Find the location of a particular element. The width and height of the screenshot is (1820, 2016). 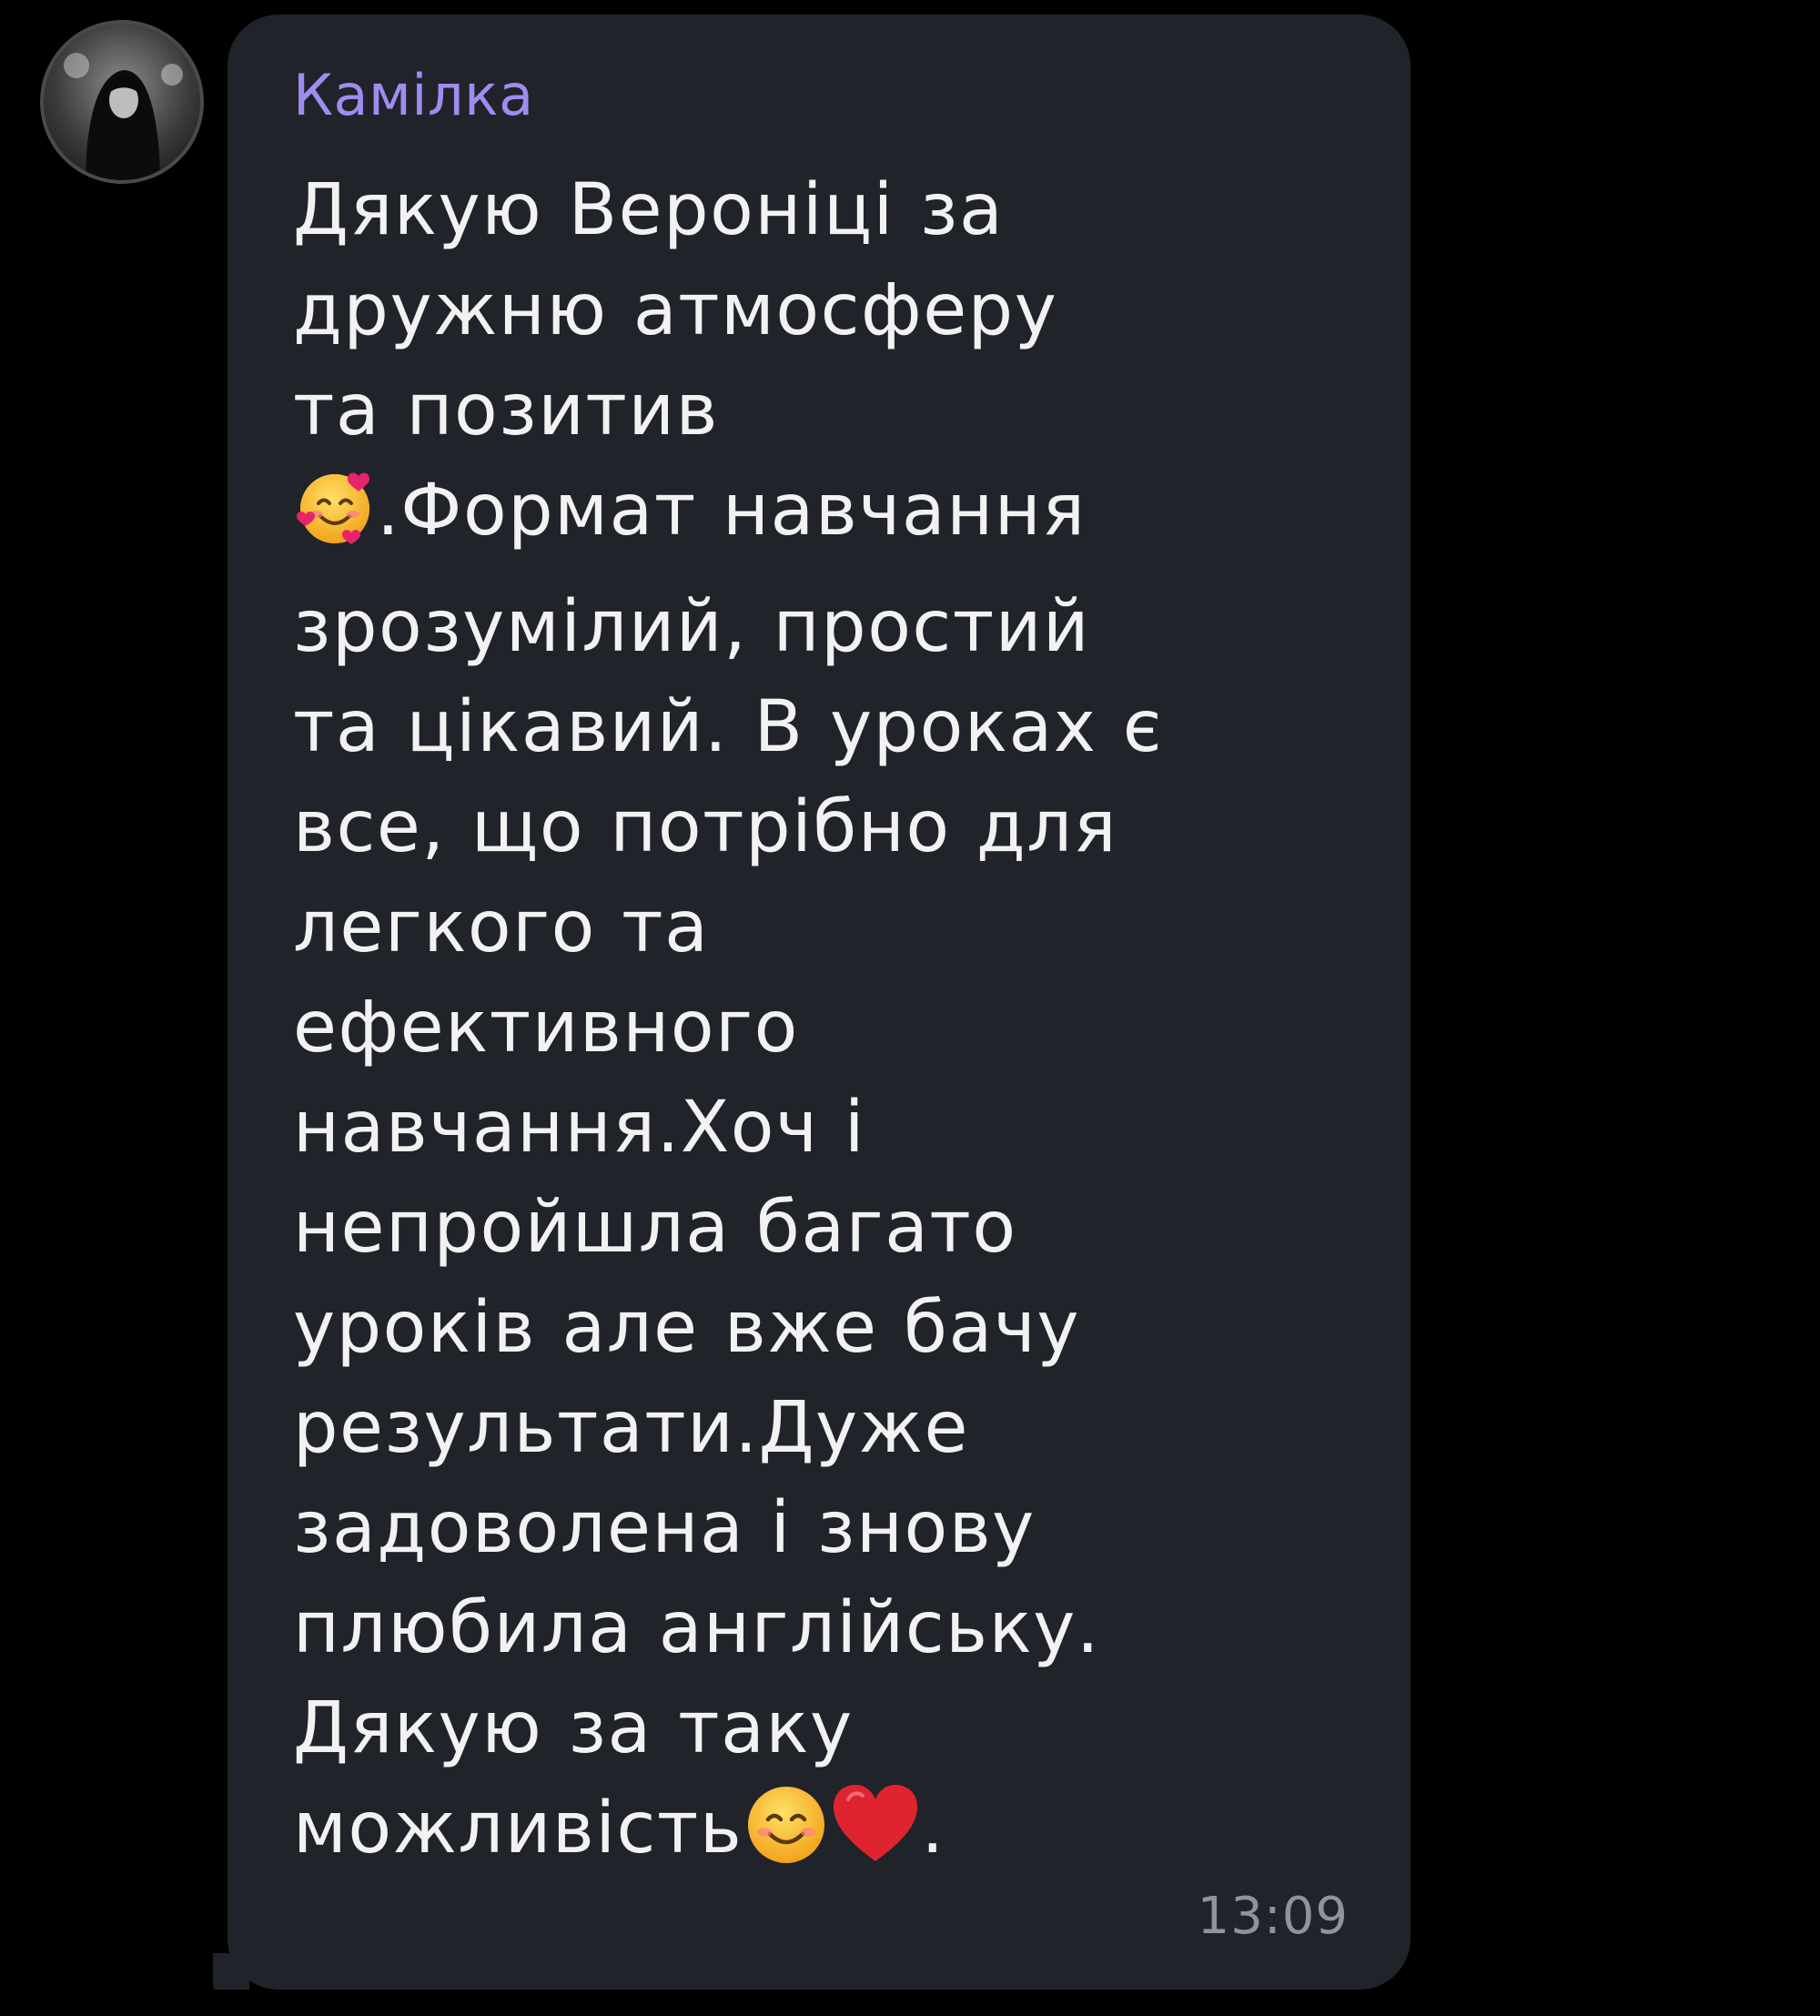

sender-name: Камілка is located at coordinates (414, 95).